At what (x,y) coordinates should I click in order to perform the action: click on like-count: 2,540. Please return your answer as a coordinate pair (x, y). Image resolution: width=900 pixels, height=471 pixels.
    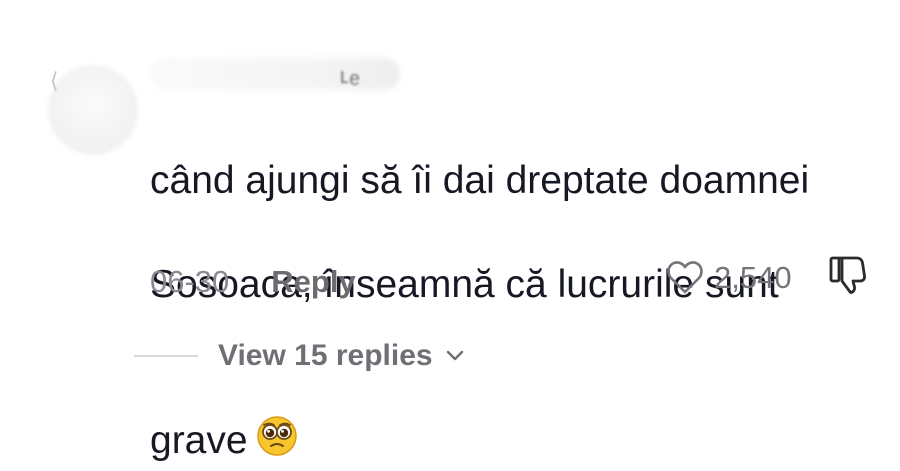
    Looking at the image, I should click on (753, 277).